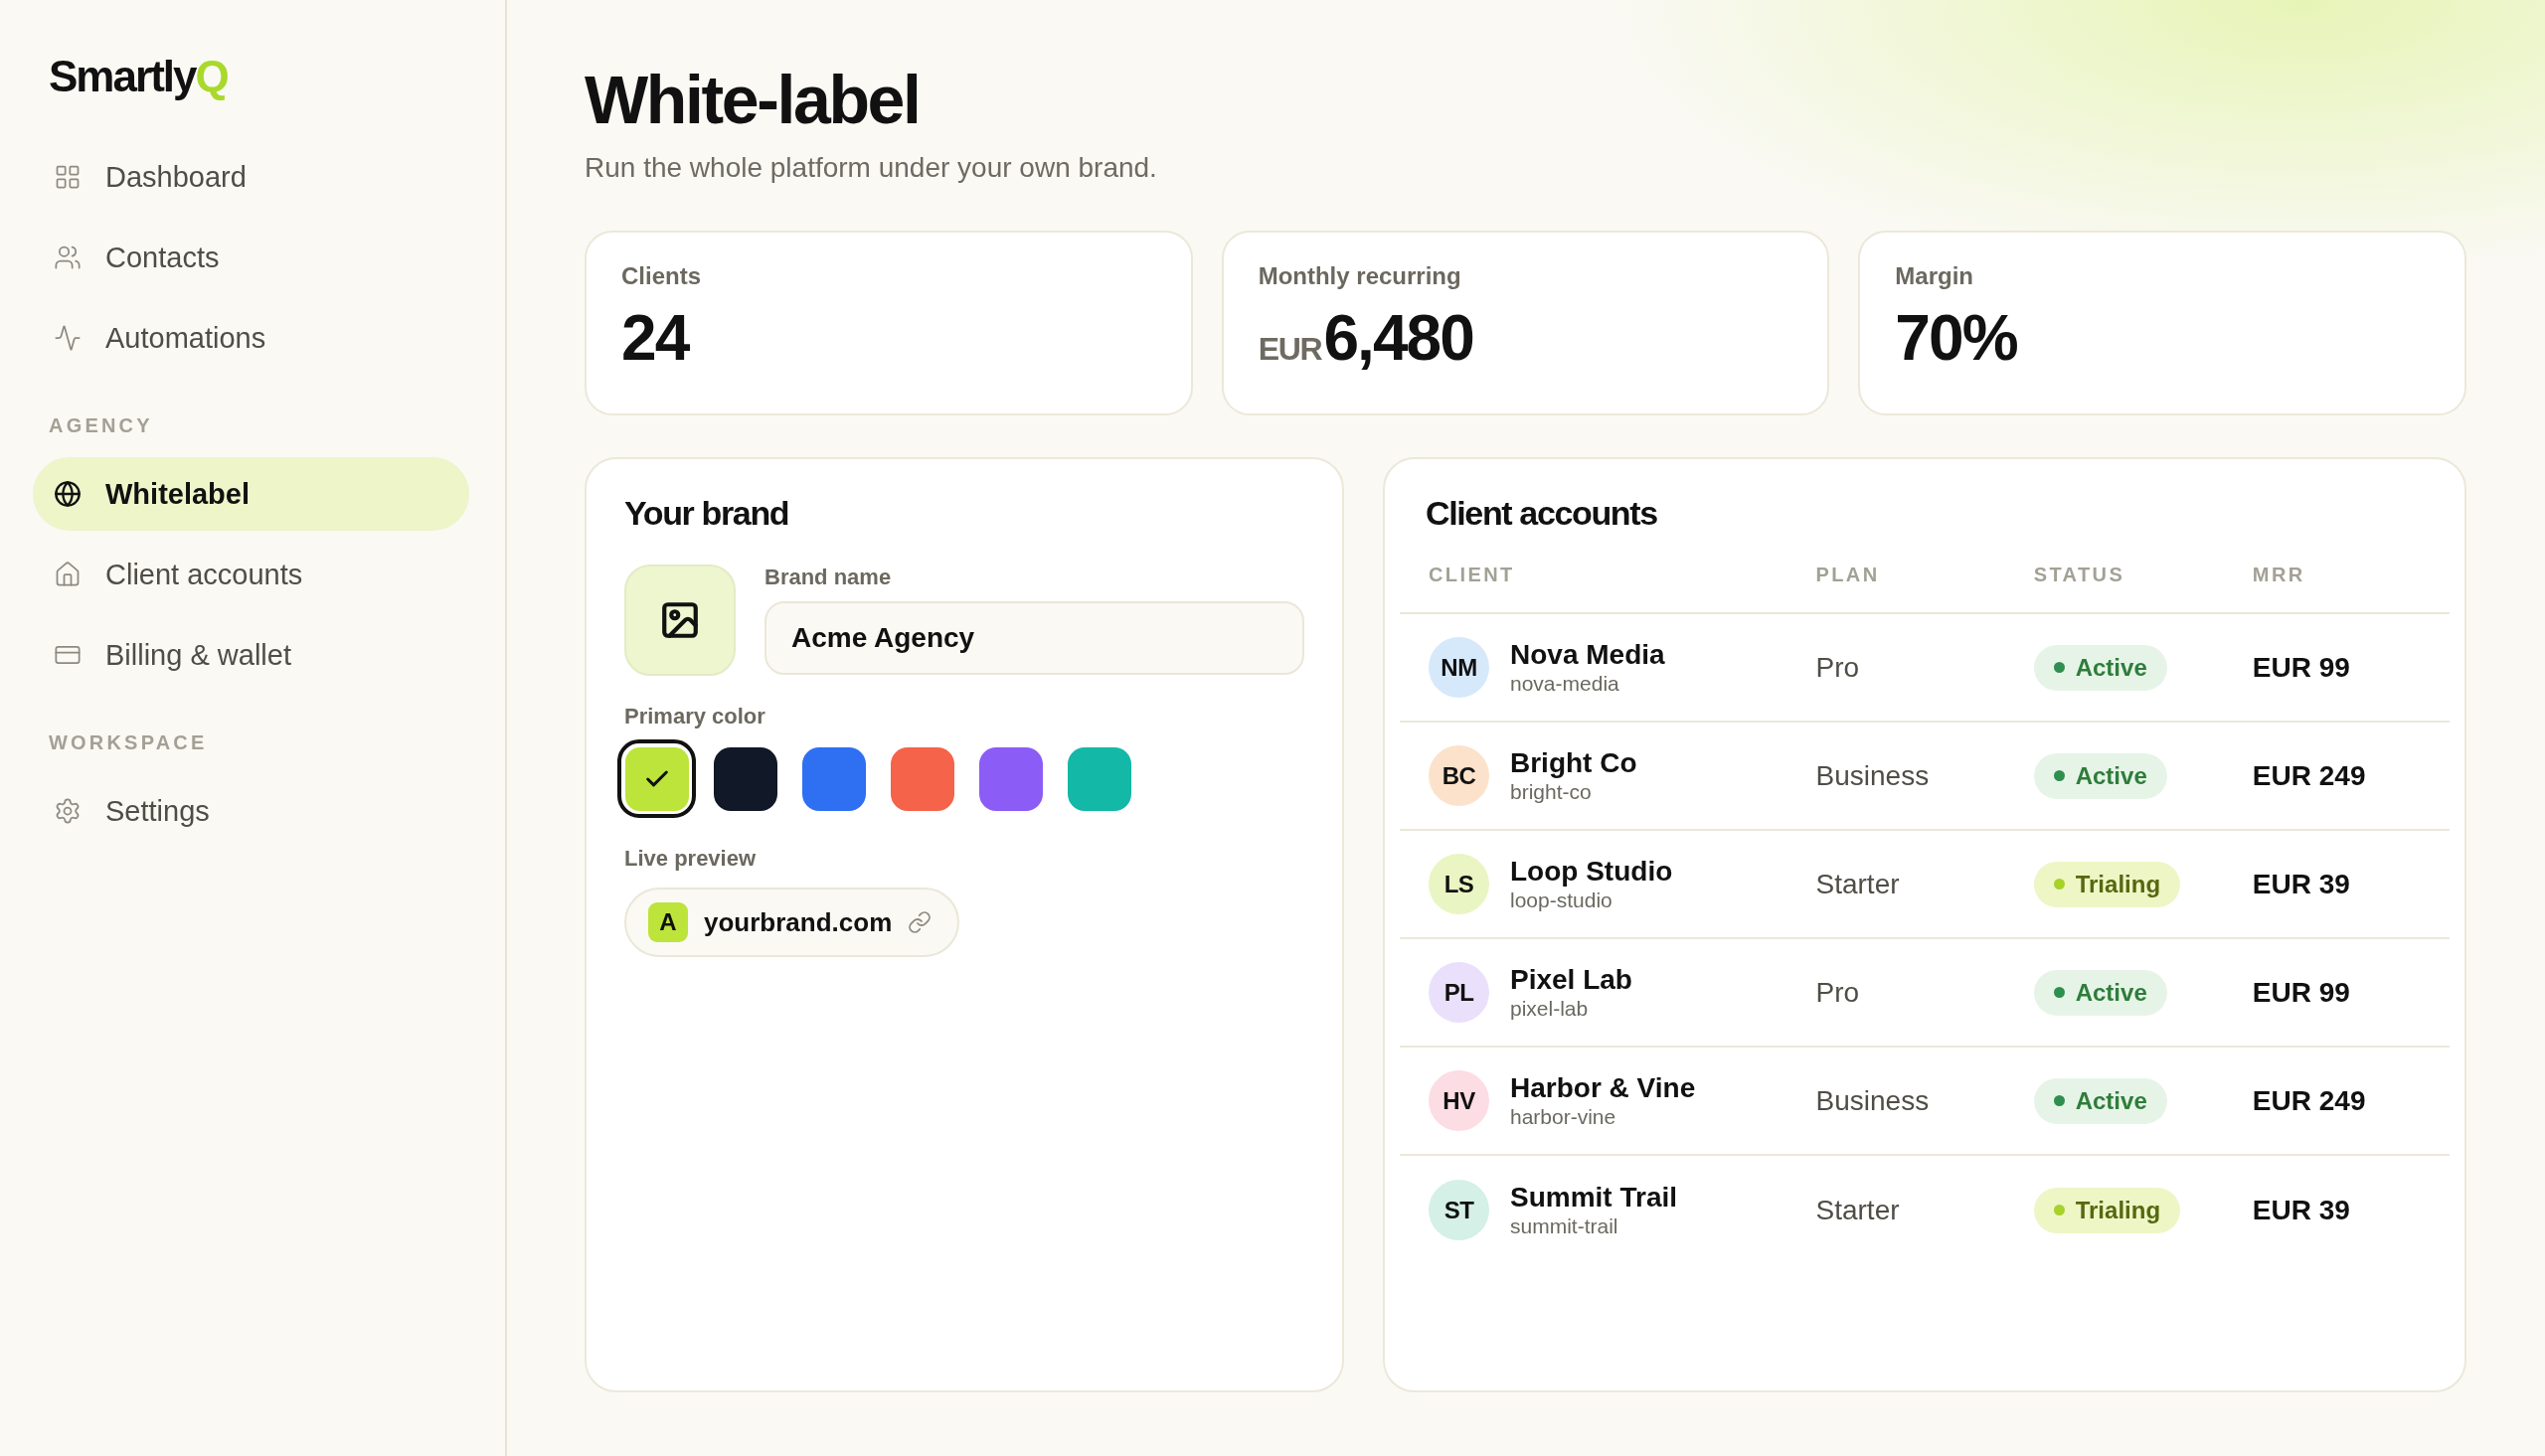 The image size is (2545, 1456). I want to click on stat-label: Clients, so click(661, 276).